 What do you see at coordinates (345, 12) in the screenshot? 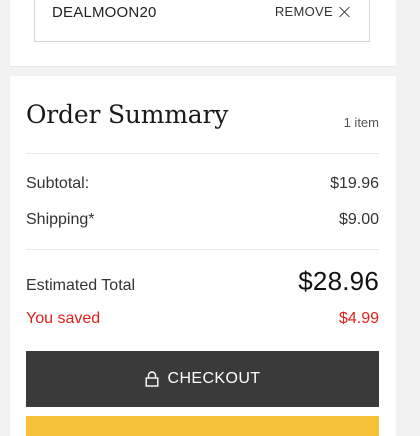
I see `close-icon` at bounding box center [345, 12].